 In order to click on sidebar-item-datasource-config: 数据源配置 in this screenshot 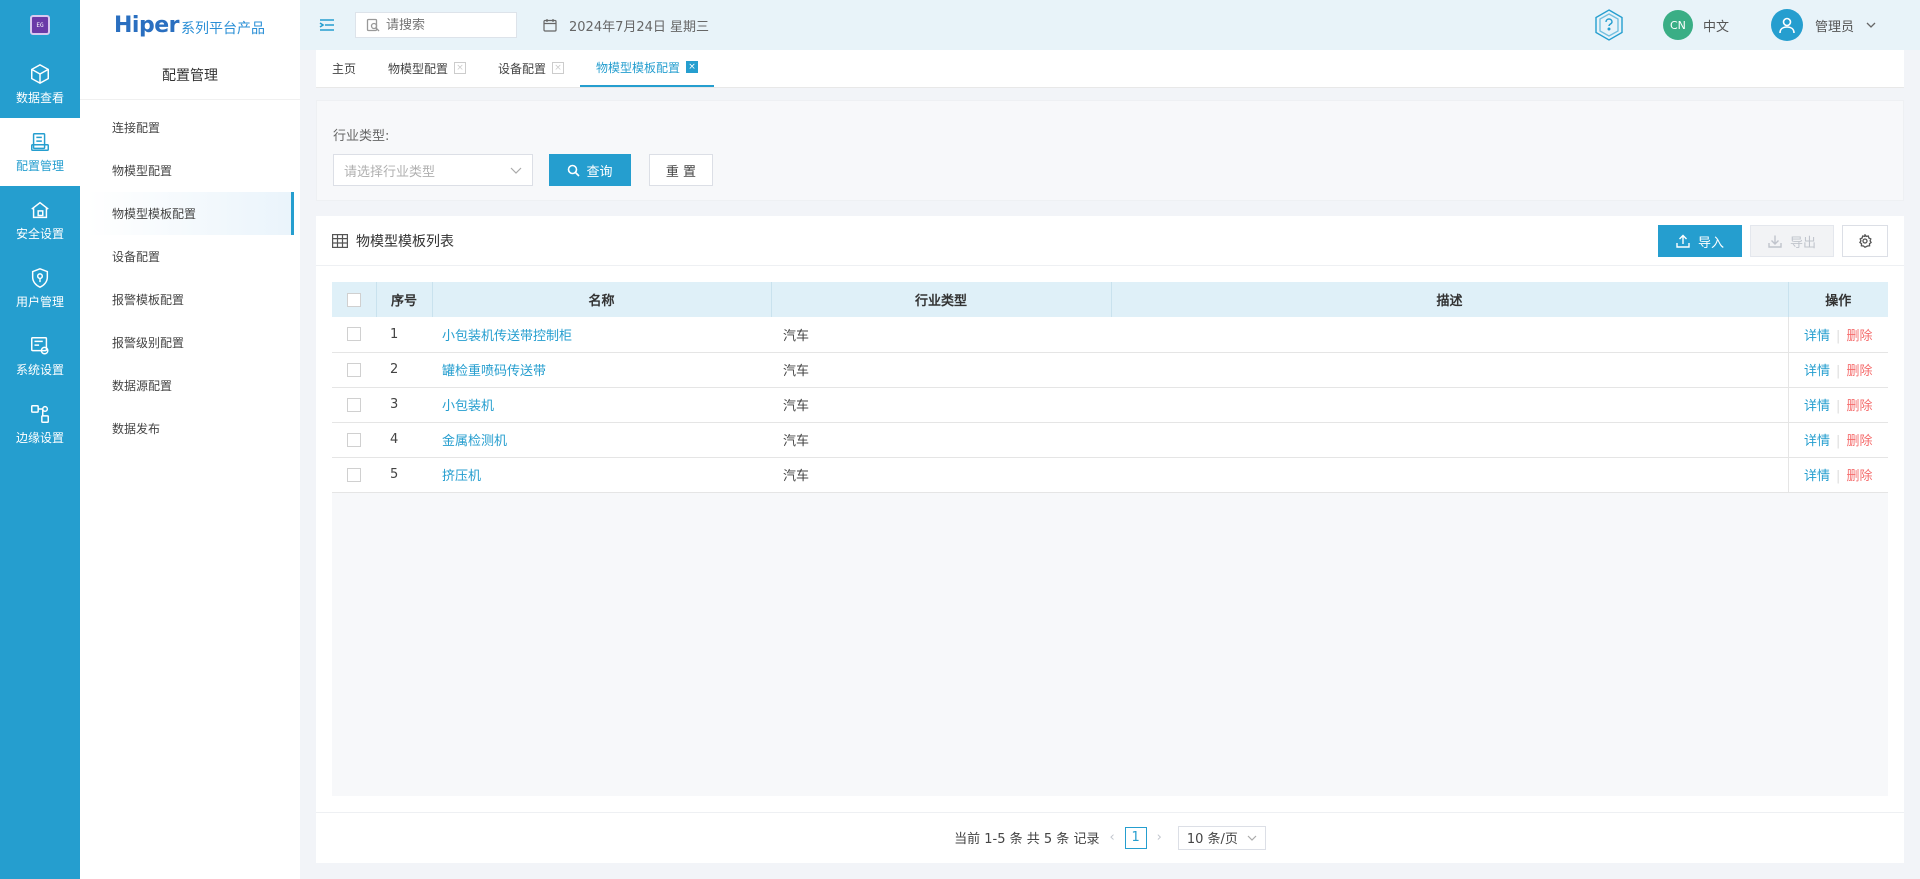, I will do `click(190, 385)`.